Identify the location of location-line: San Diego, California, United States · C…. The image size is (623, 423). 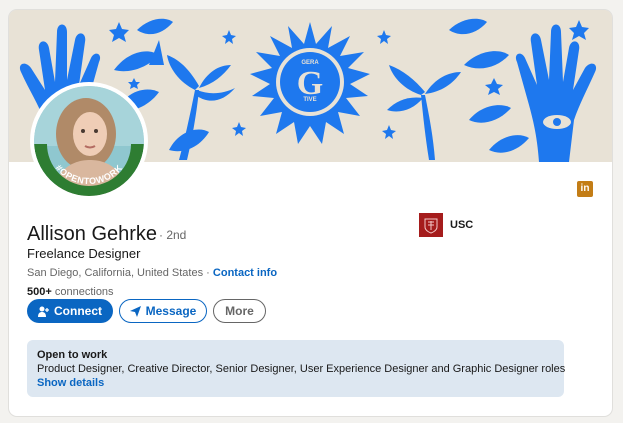
(152, 273).